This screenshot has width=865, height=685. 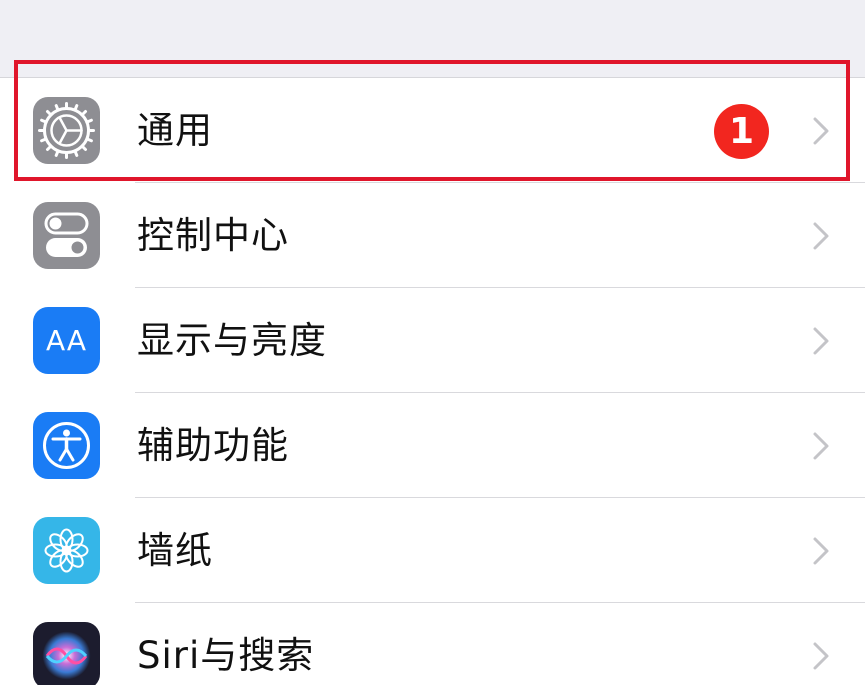 I want to click on siri-icon, so click(x=66, y=653).